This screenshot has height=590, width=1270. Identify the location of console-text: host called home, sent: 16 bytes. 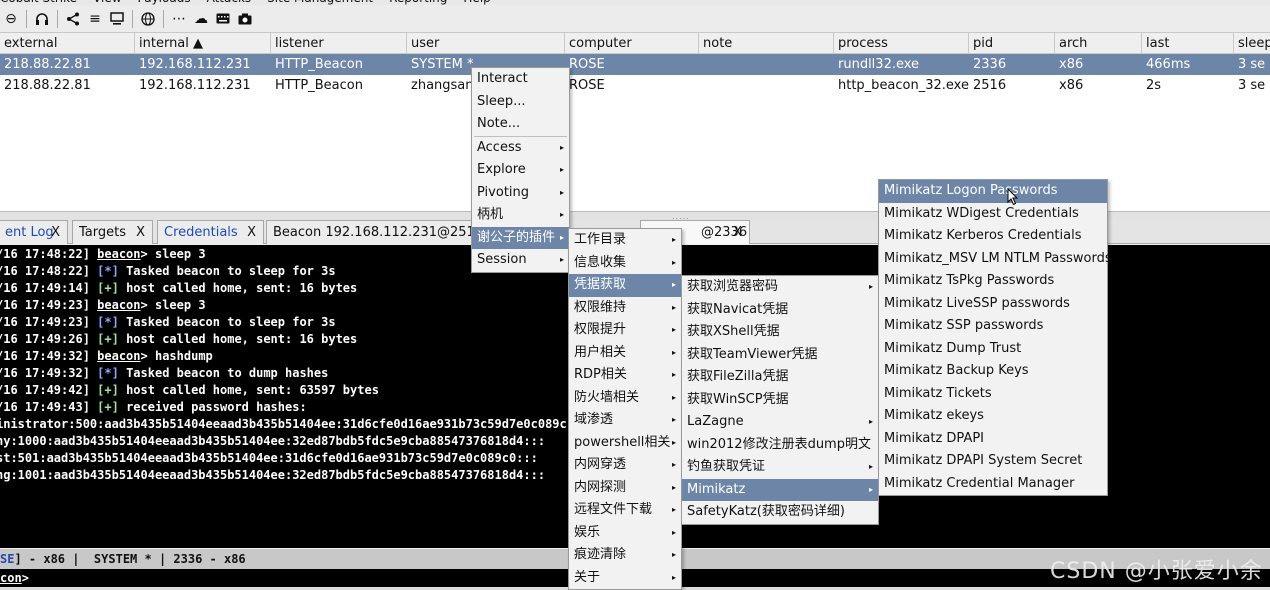
(238, 339).